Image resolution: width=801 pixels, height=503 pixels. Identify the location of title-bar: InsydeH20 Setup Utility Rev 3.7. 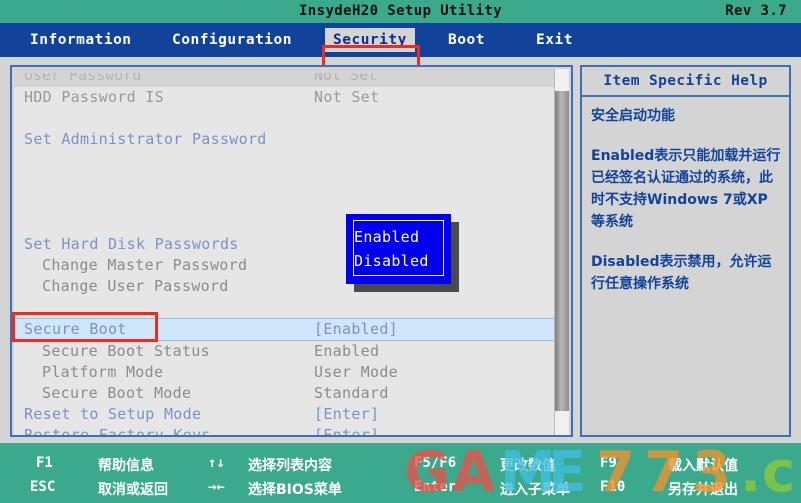
(400, 11).